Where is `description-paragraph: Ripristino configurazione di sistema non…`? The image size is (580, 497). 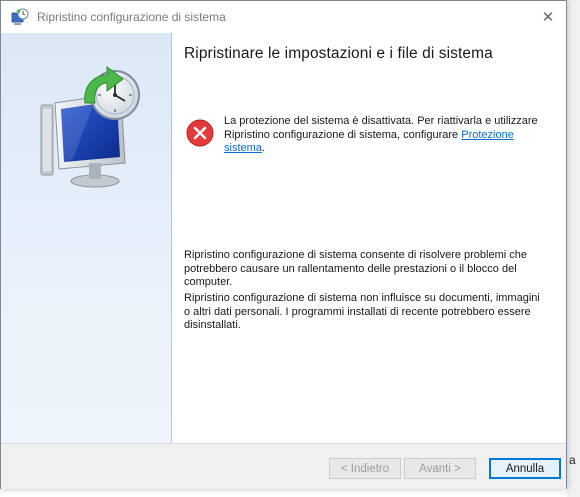 description-paragraph: Ripristino configurazione di sistema non… is located at coordinates (362, 311).